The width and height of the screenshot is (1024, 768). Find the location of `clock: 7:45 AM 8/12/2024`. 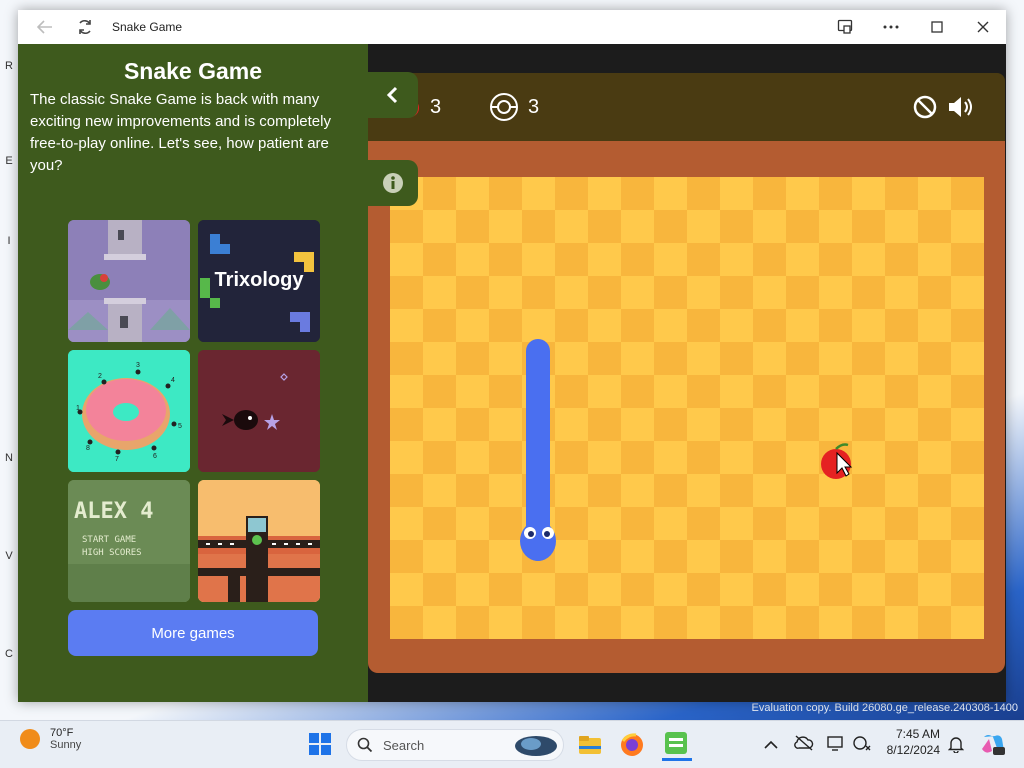

clock: 7:45 AM 8/12/2024 is located at coordinates (912, 742).